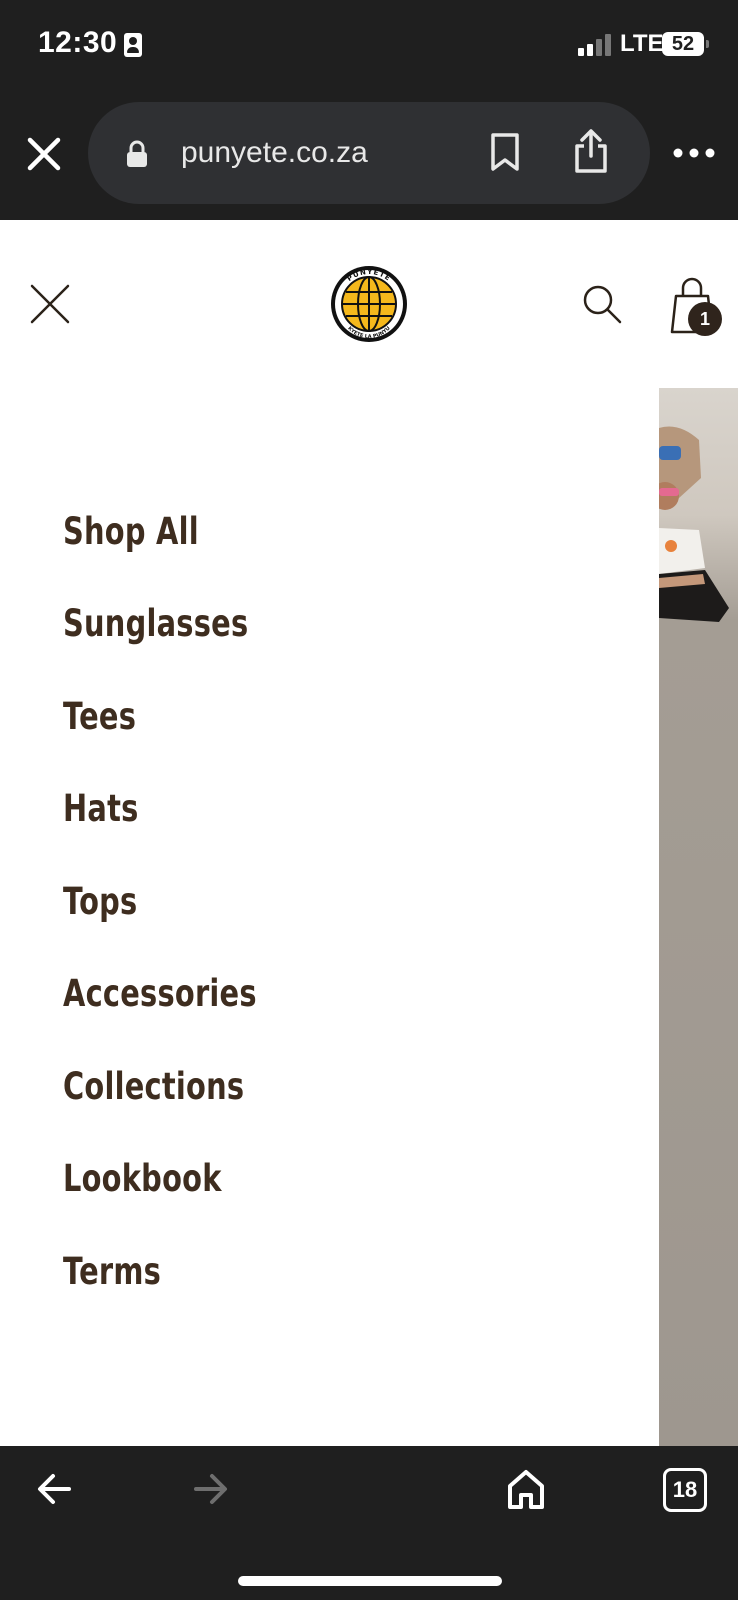 This screenshot has height=1600, width=738. I want to click on site-logo: PUNYETE KYETE LA PUNYU, so click(369, 304).